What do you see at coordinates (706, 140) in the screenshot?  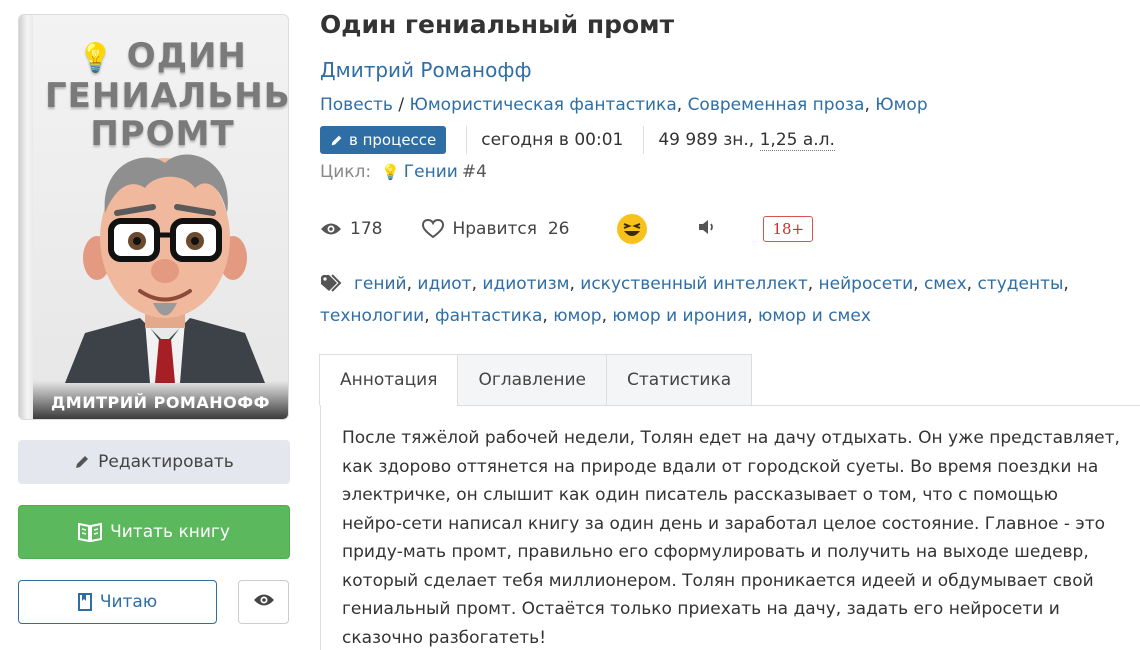 I see `size-chars: 49 989 зн.,` at bounding box center [706, 140].